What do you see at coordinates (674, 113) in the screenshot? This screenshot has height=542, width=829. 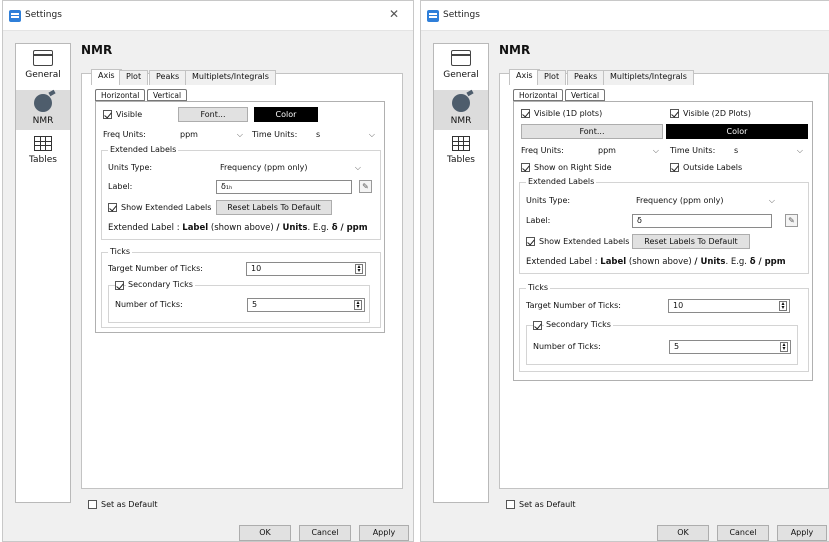 I see `visible-2d-checkbox` at bounding box center [674, 113].